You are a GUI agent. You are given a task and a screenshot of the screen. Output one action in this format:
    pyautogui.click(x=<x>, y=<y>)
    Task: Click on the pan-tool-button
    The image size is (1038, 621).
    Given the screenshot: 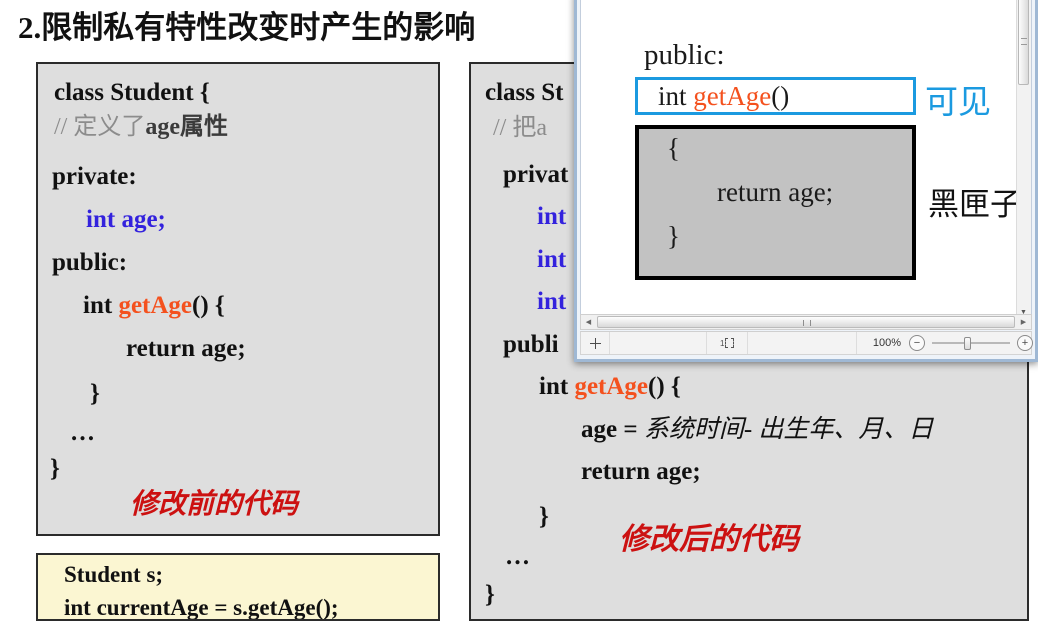 What is the action you would take?
    pyautogui.click(x=595, y=343)
    